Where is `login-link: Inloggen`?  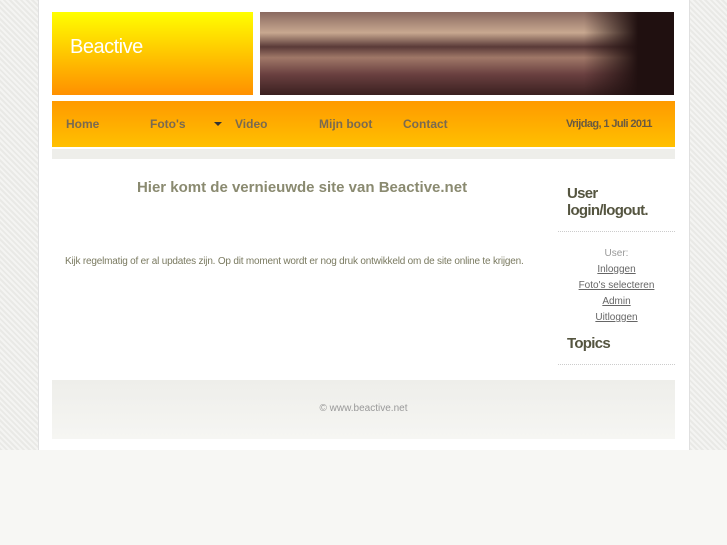 login-link: Inloggen is located at coordinates (616, 270).